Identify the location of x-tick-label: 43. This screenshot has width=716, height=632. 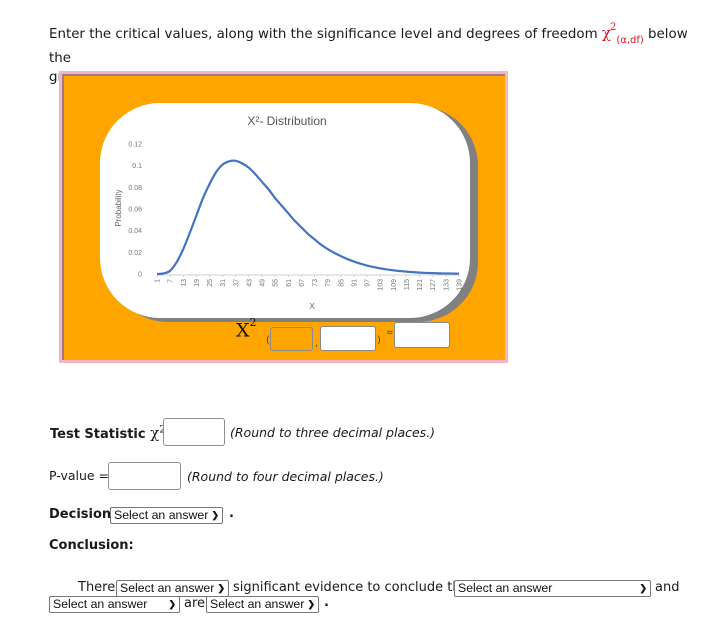
(249, 283).